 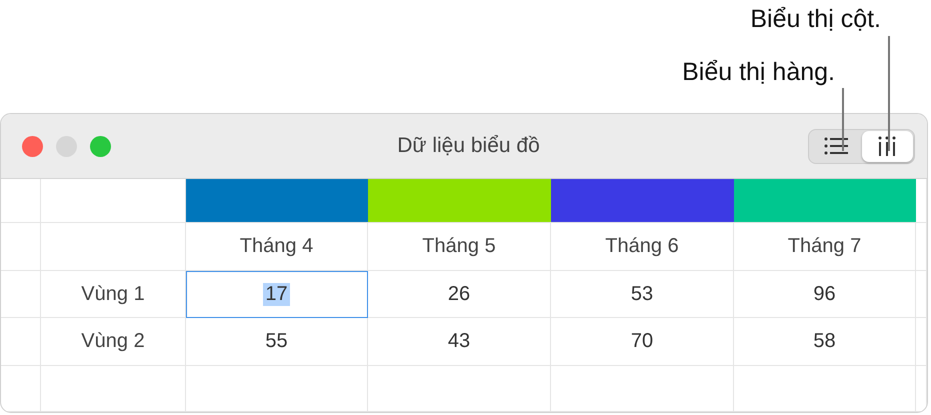 I want to click on table-cell: 26, so click(x=459, y=294).